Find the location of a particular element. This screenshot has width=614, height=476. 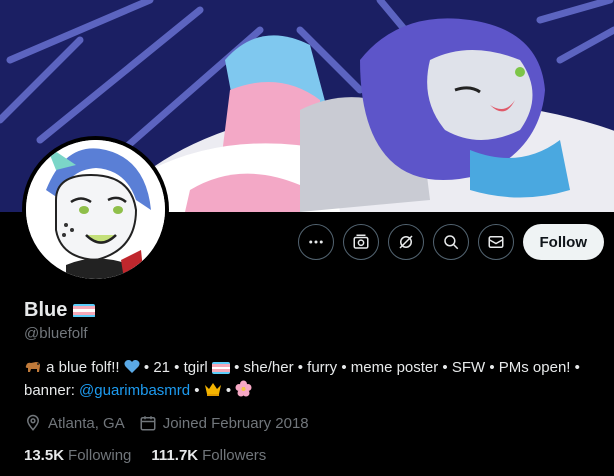

search-icon is located at coordinates (450, 242).